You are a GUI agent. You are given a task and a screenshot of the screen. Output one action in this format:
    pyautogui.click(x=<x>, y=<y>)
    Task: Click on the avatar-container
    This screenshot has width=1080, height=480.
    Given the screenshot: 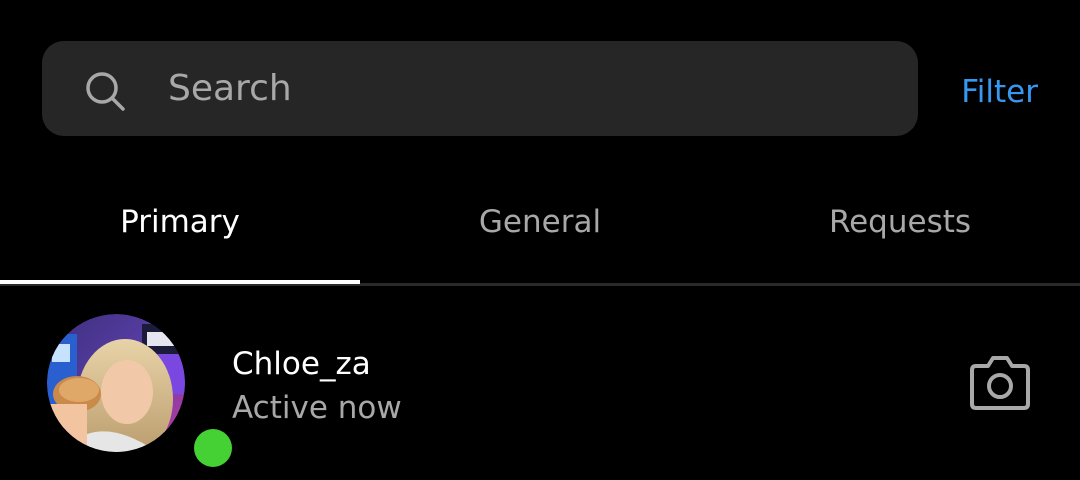 What is the action you would take?
    pyautogui.click(x=139, y=390)
    